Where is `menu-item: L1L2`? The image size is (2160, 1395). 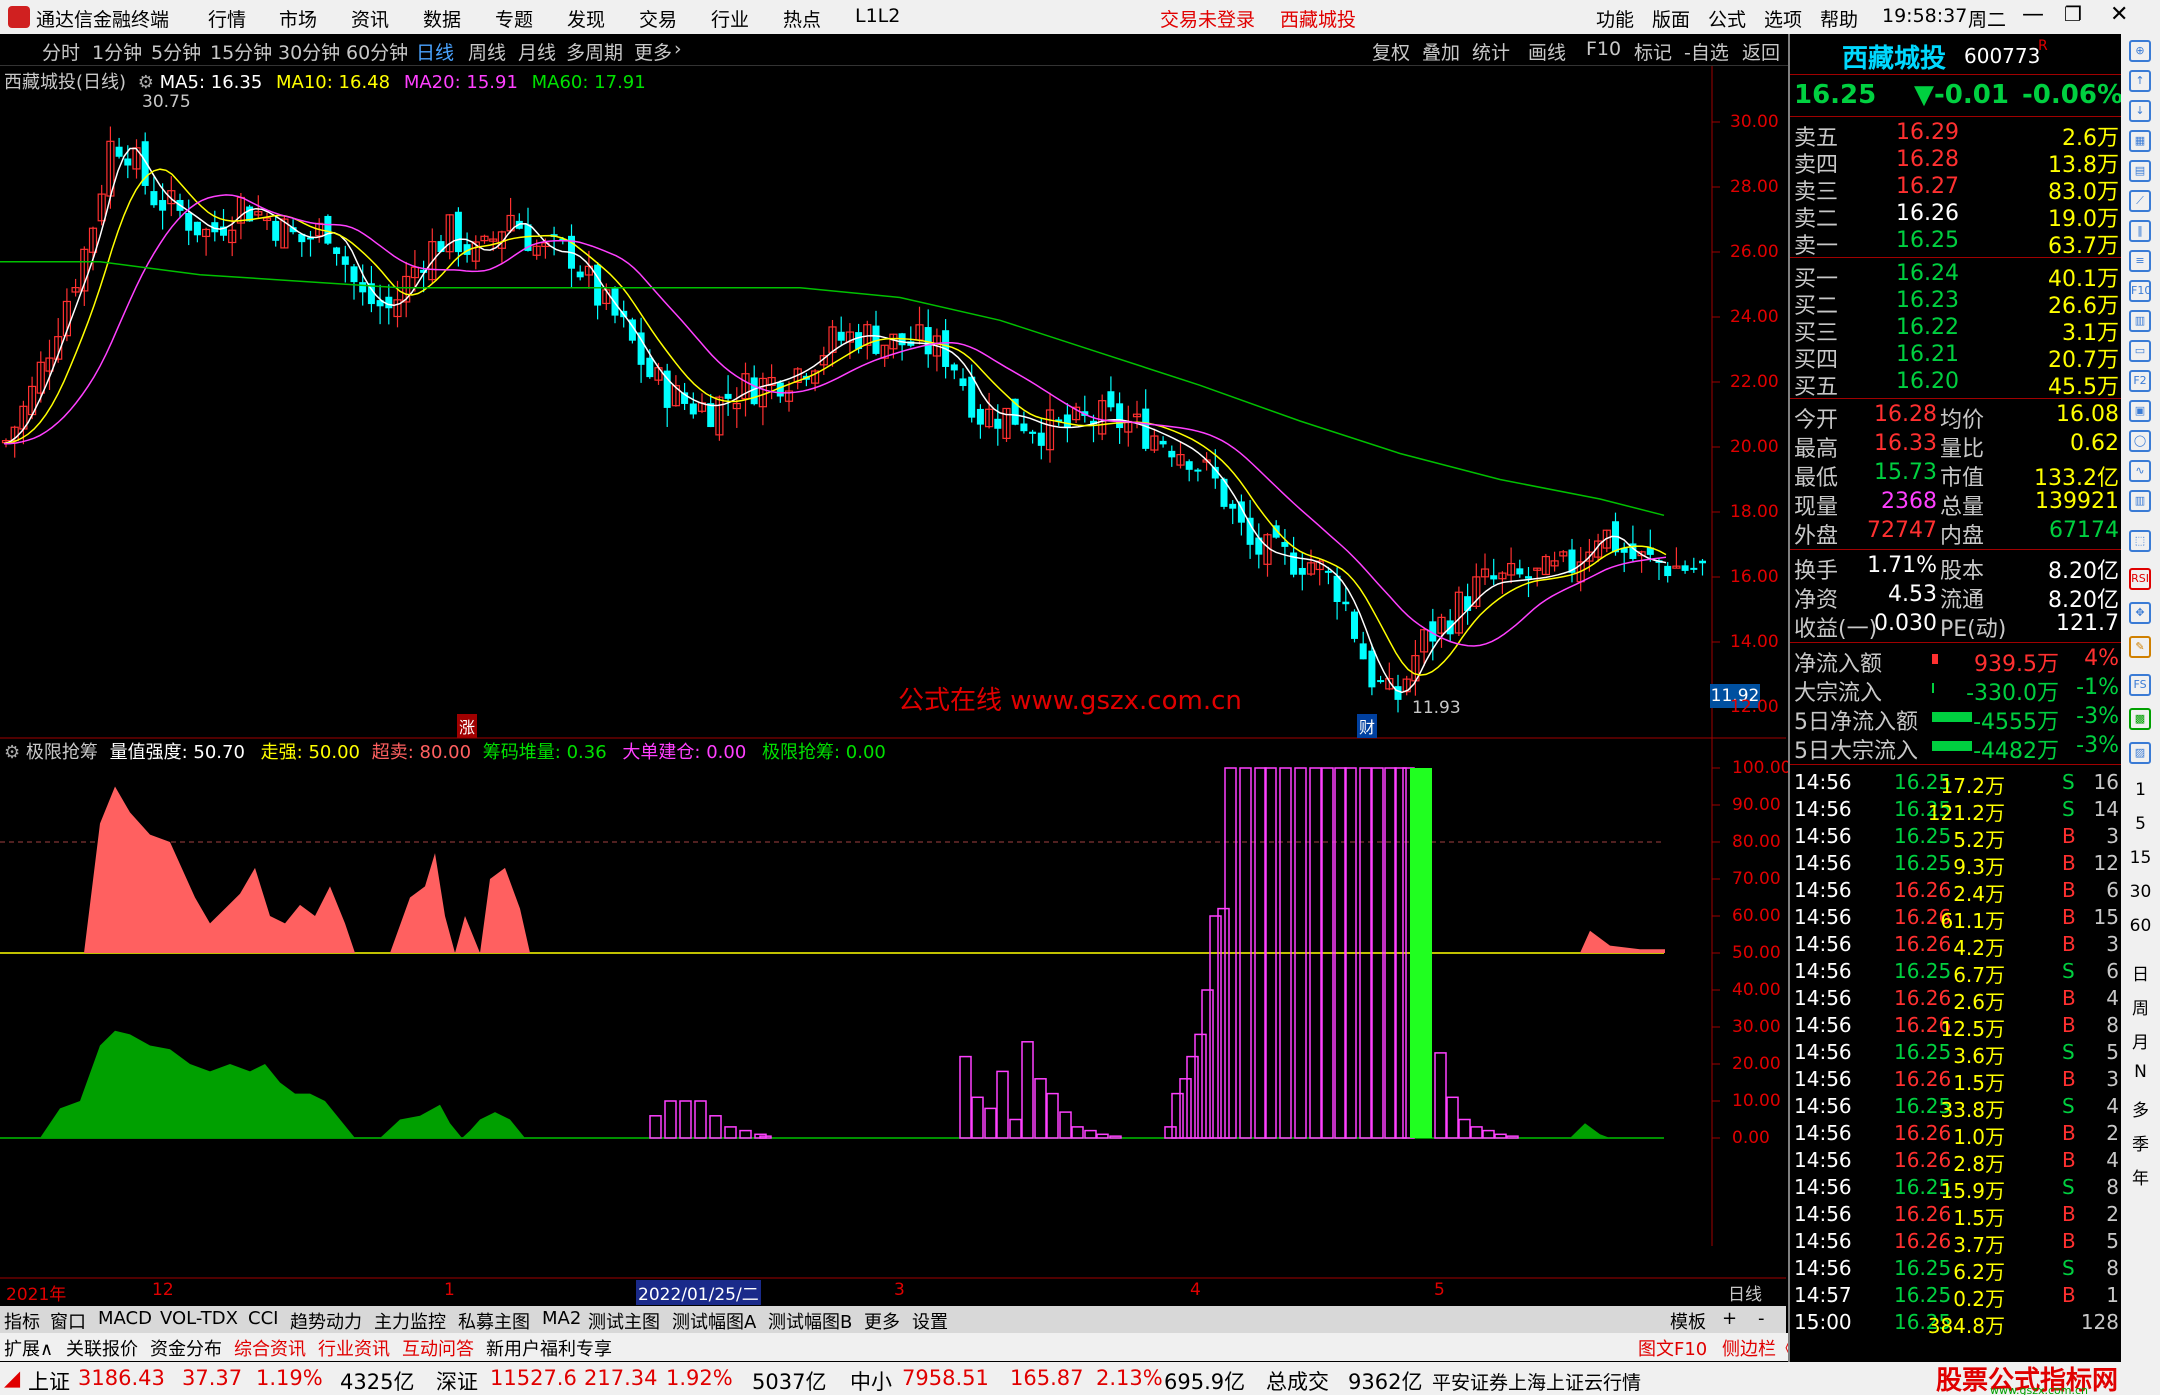 menu-item: L1L2 is located at coordinates (877, 16).